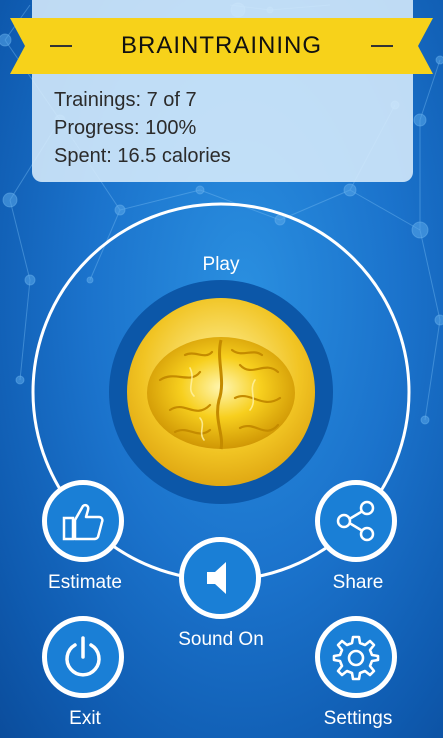 The image size is (443, 738). I want to click on estimate-button, so click(83, 521).